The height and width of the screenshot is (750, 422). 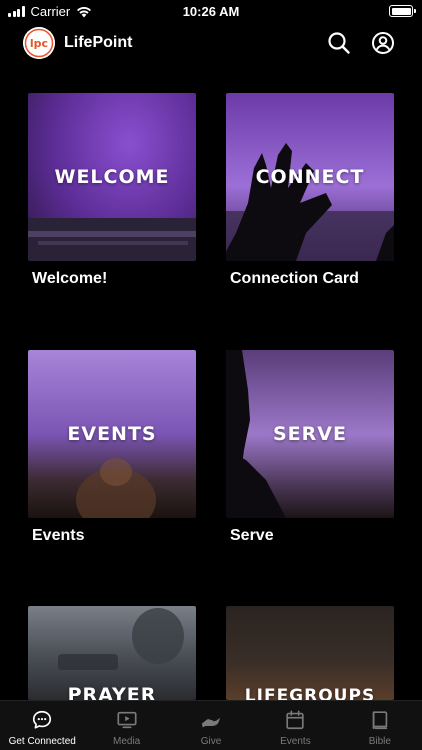 I want to click on tile-image: SERVE, so click(x=310, y=434).